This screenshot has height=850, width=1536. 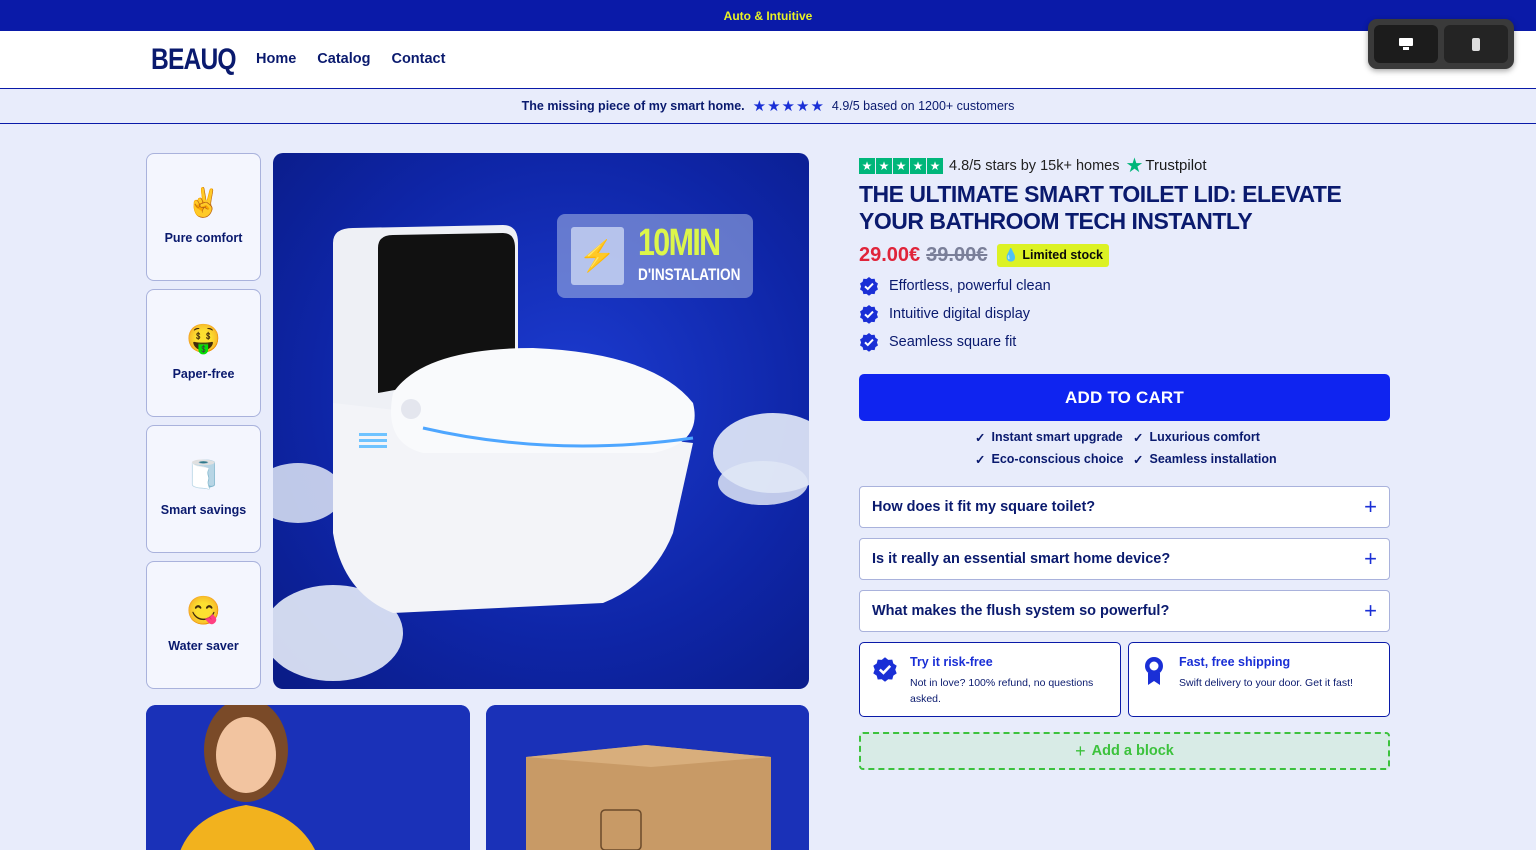 I want to click on install-time-badge: ⚡ 10MIN D'INSTALATION, so click(x=655, y=256).